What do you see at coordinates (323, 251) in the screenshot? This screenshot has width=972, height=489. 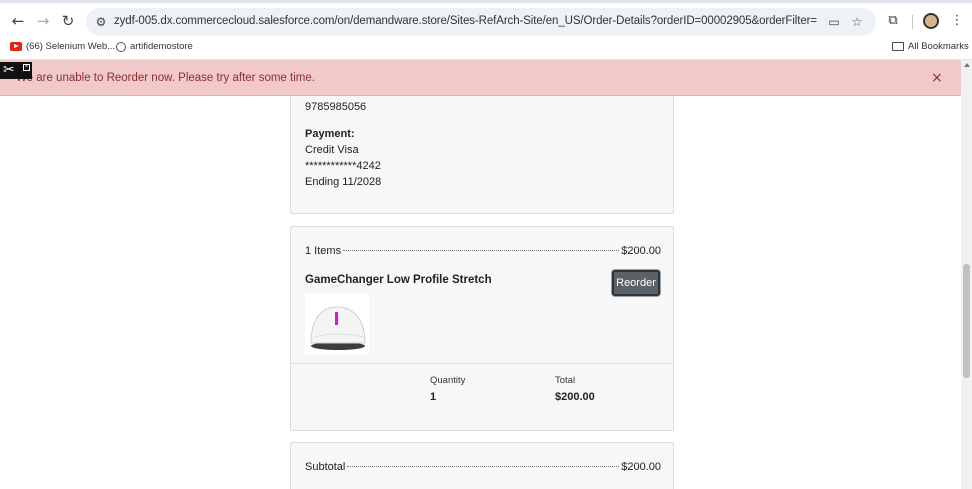 I see `items-count: 1 Items` at bounding box center [323, 251].